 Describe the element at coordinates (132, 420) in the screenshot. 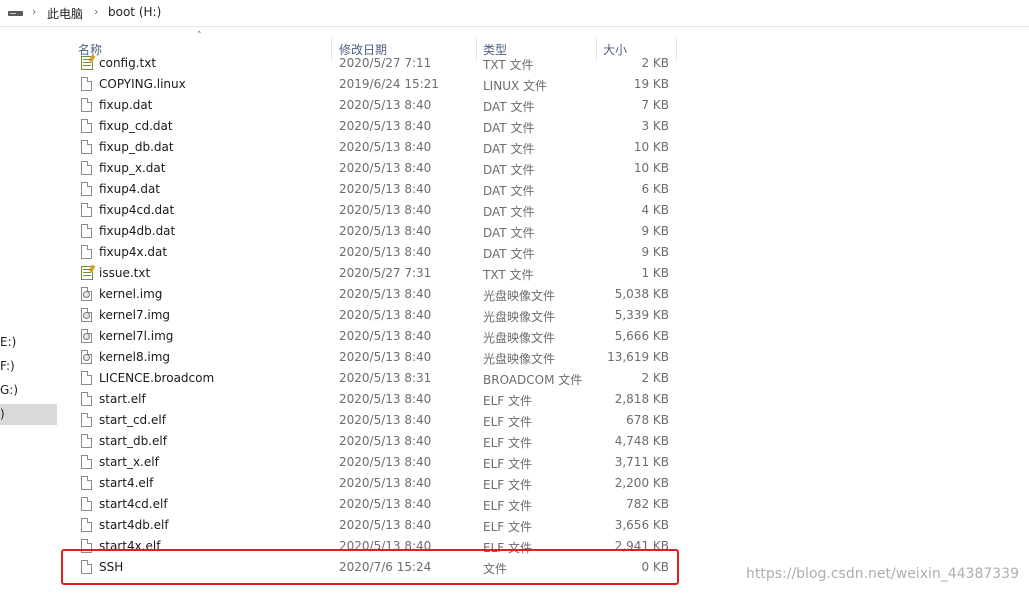

I see `file-name: start_cd.elf` at that location.